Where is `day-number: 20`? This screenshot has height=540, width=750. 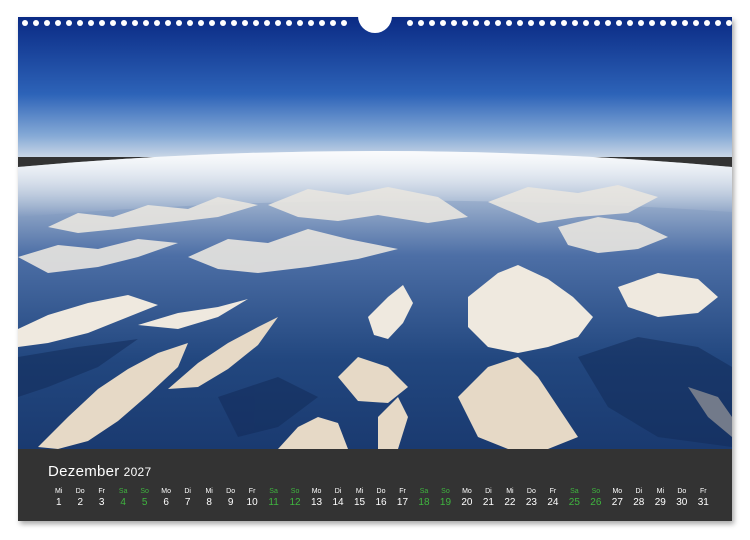
day-number: 20 is located at coordinates (467, 502).